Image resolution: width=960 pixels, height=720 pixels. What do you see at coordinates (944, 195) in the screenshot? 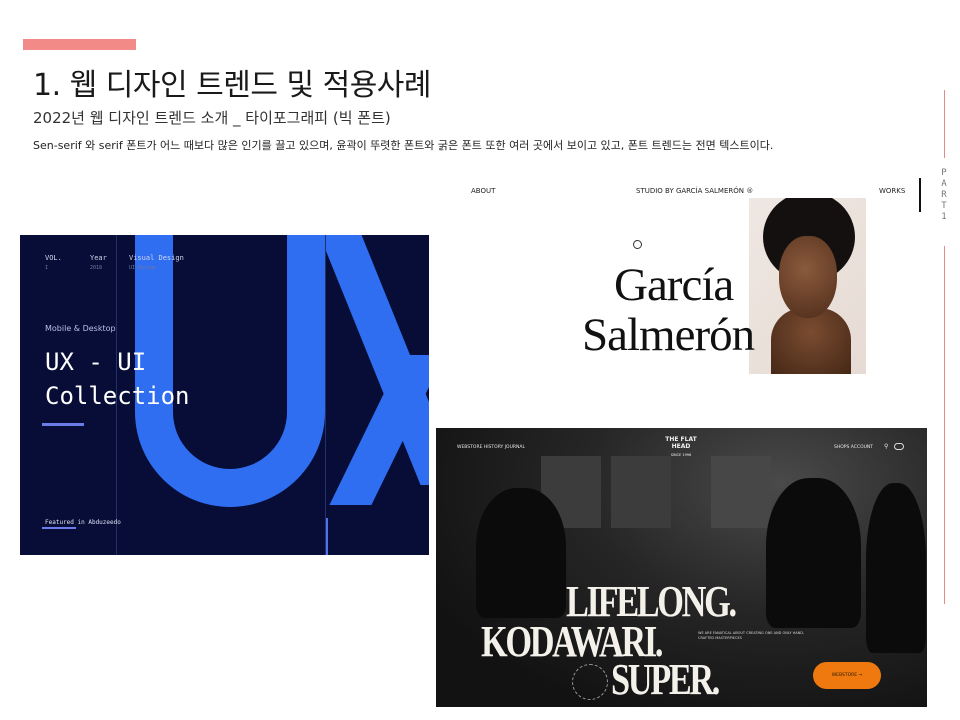
I see `part-label: P A R T 1` at bounding box center [944, 195].